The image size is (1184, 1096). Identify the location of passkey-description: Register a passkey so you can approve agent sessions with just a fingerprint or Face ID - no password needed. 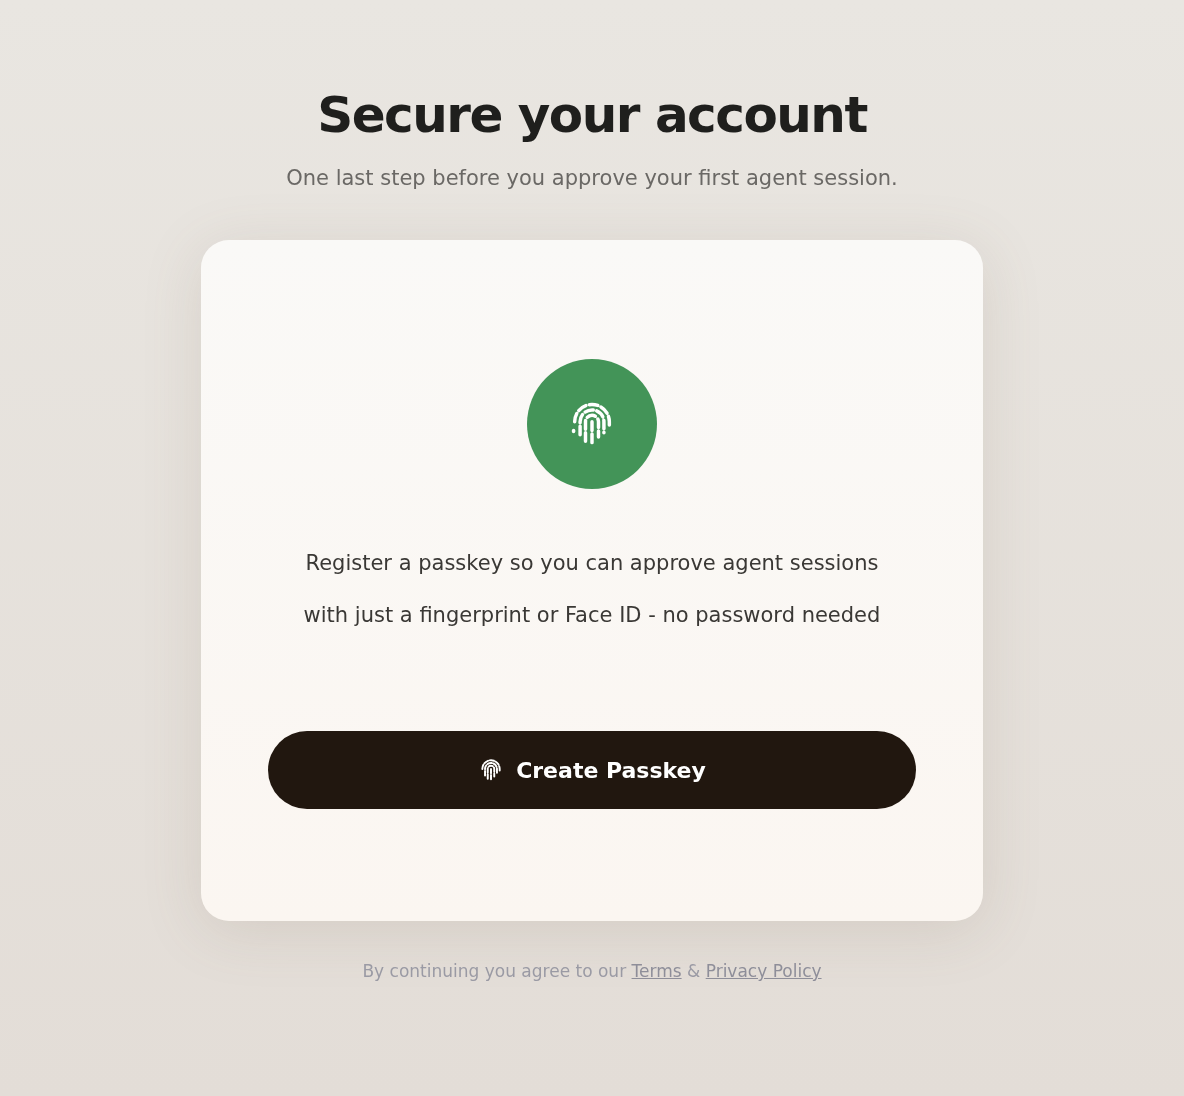
(592, 589).